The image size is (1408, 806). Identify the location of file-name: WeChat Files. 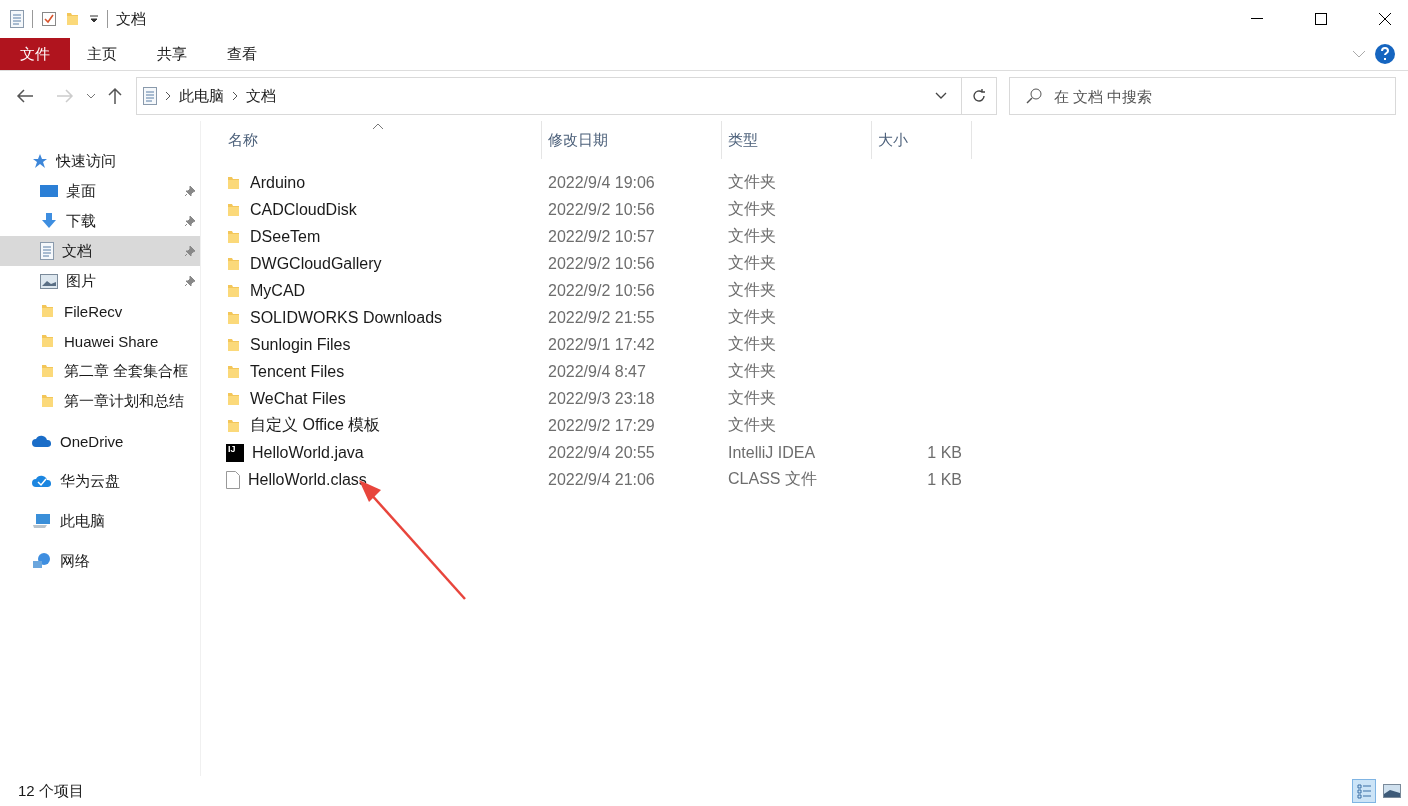
(298, 398).